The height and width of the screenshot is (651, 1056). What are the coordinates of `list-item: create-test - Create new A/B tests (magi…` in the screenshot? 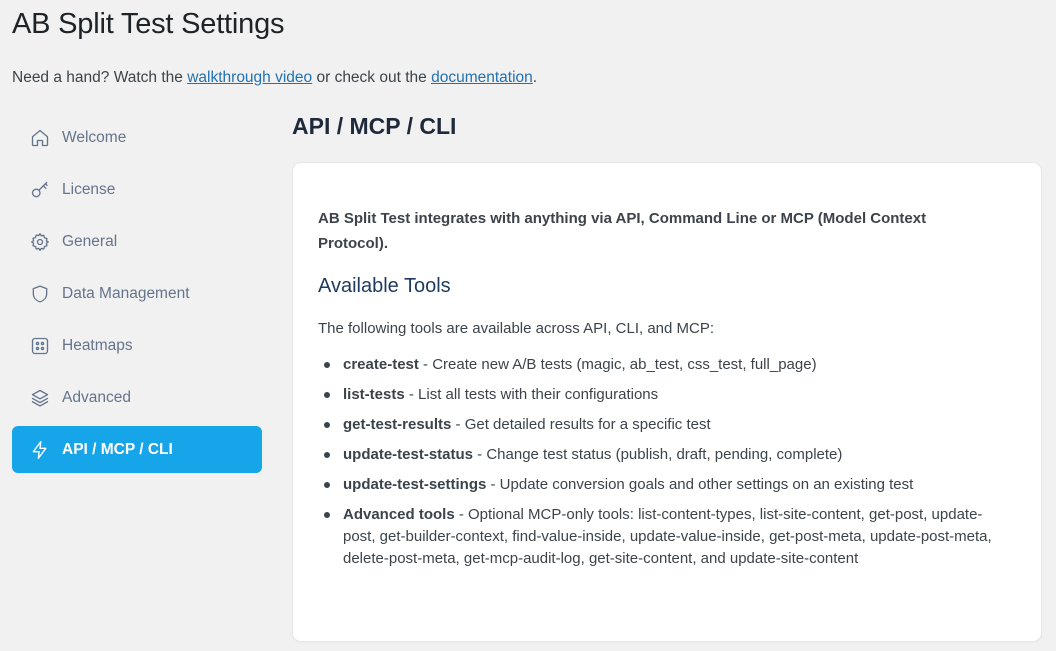 It's located at (664, 365).